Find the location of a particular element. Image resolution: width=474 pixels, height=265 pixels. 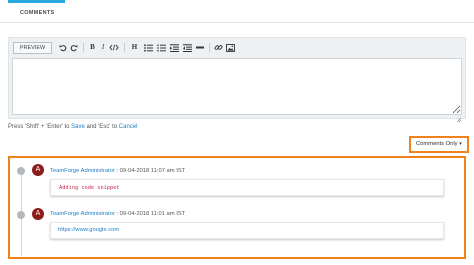

hint-middle: and 'Esc' to is located at coordinates (101, 127).